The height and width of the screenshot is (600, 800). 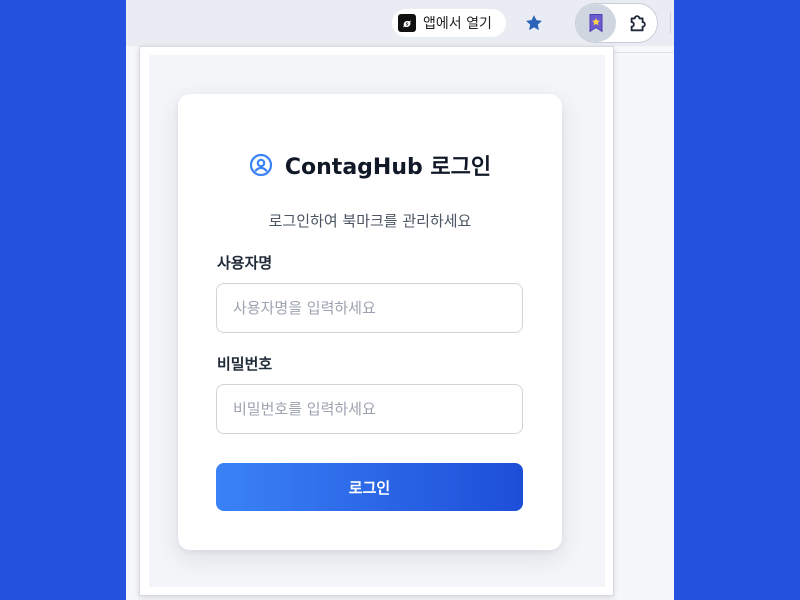 I want to click on bookmark-extension-icon, so click(x=596, y=23).